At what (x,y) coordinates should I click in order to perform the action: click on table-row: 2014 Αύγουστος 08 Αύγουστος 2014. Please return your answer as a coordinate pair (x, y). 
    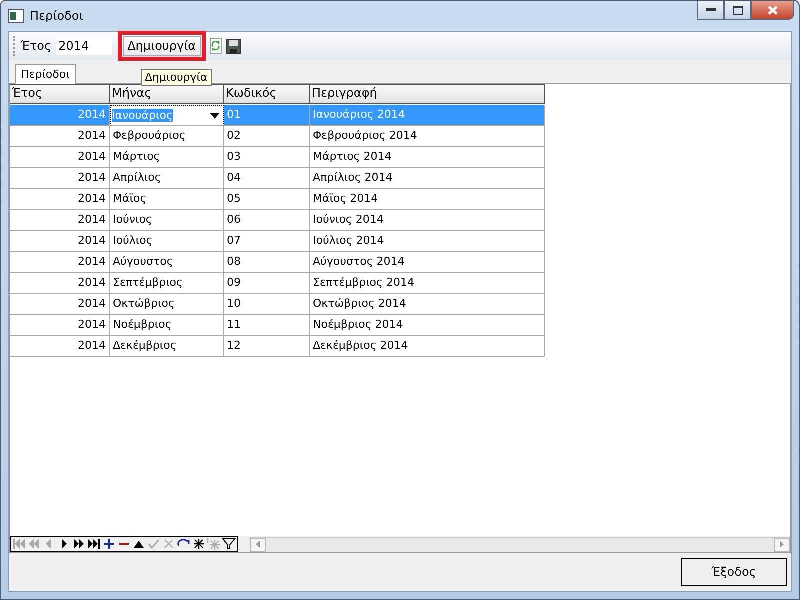
    Looking at the image, I should click on (400, 262).